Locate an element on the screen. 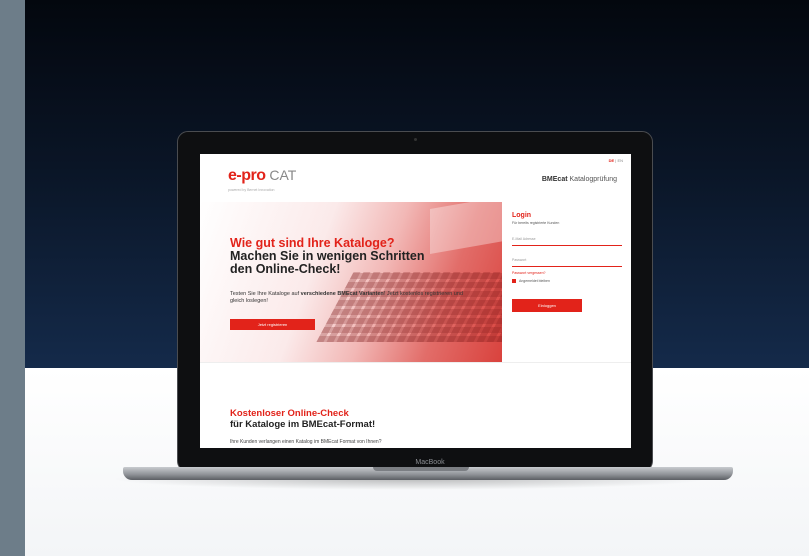 The height and width of the screenshot is (556, 809). forgot-password-link: Passwort vergessen? is located at coordinates (567, 273).